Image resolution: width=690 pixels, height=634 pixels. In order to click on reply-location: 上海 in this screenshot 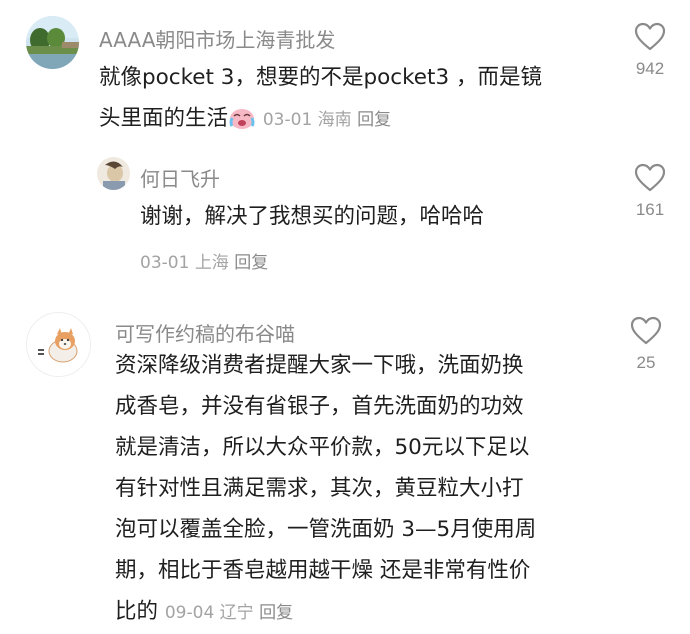, I will do `click(211, 263)`.